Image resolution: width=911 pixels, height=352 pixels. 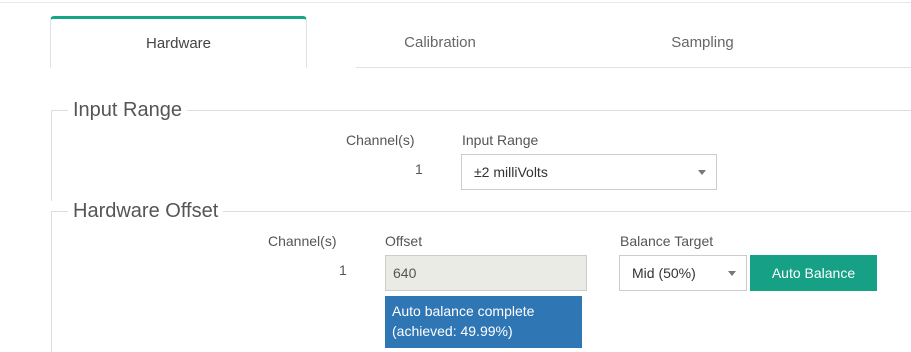 What do you see at coordinates (667, 241) in the screenshot?
I see `balance-target-header: Balance Target` at bounding box center [667, 241].